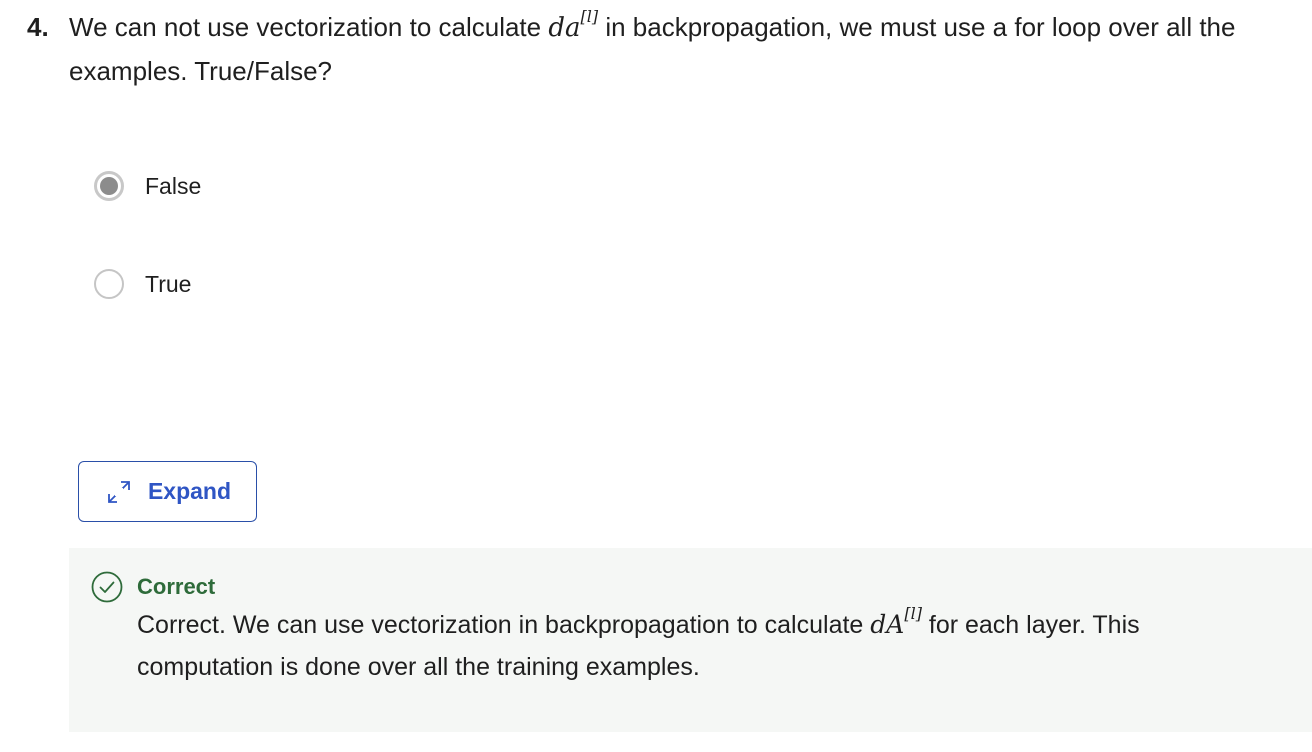 The width and height of the screenshot is (1312, 752). What do you see at coordinates (887, 624) in the screenshot?
I see `feedback-math-base: dA` at bounding box center [887, 624].